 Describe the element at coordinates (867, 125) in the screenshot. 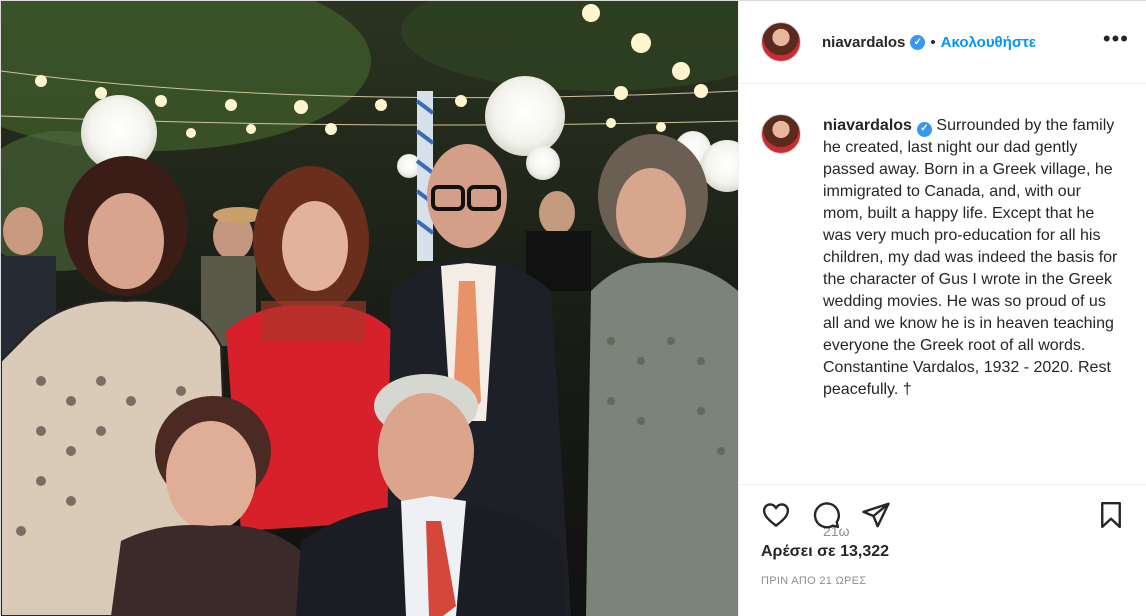

I see `caption-username: niavardalos` at that location.